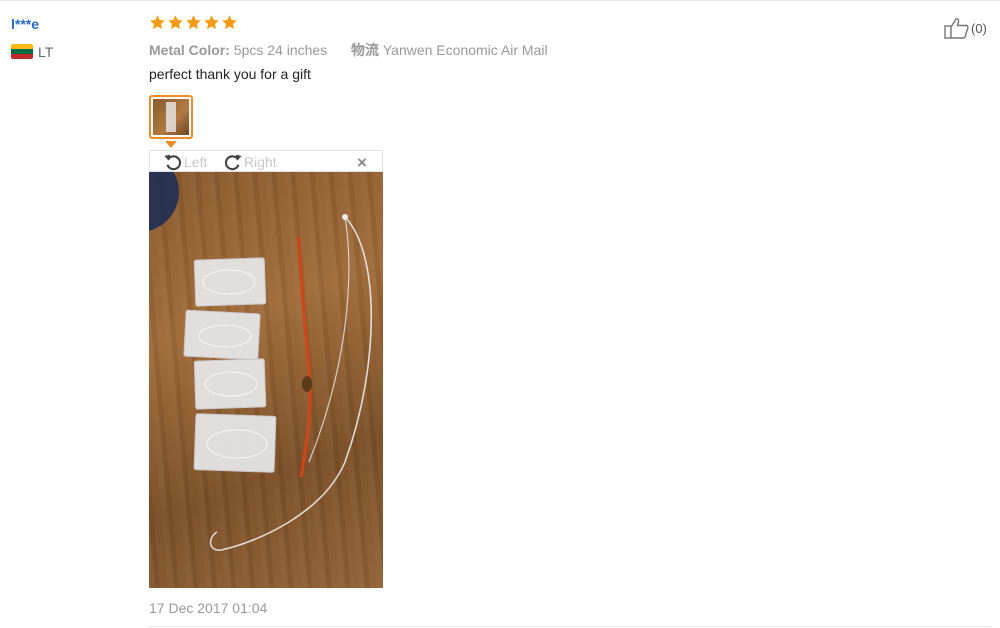  I want to click on star-rating, so click(193, 25).